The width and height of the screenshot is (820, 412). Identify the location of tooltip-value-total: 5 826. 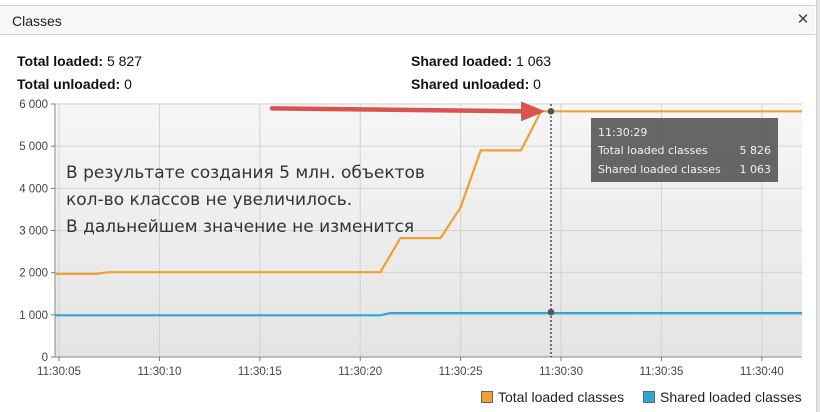
(756, 150).